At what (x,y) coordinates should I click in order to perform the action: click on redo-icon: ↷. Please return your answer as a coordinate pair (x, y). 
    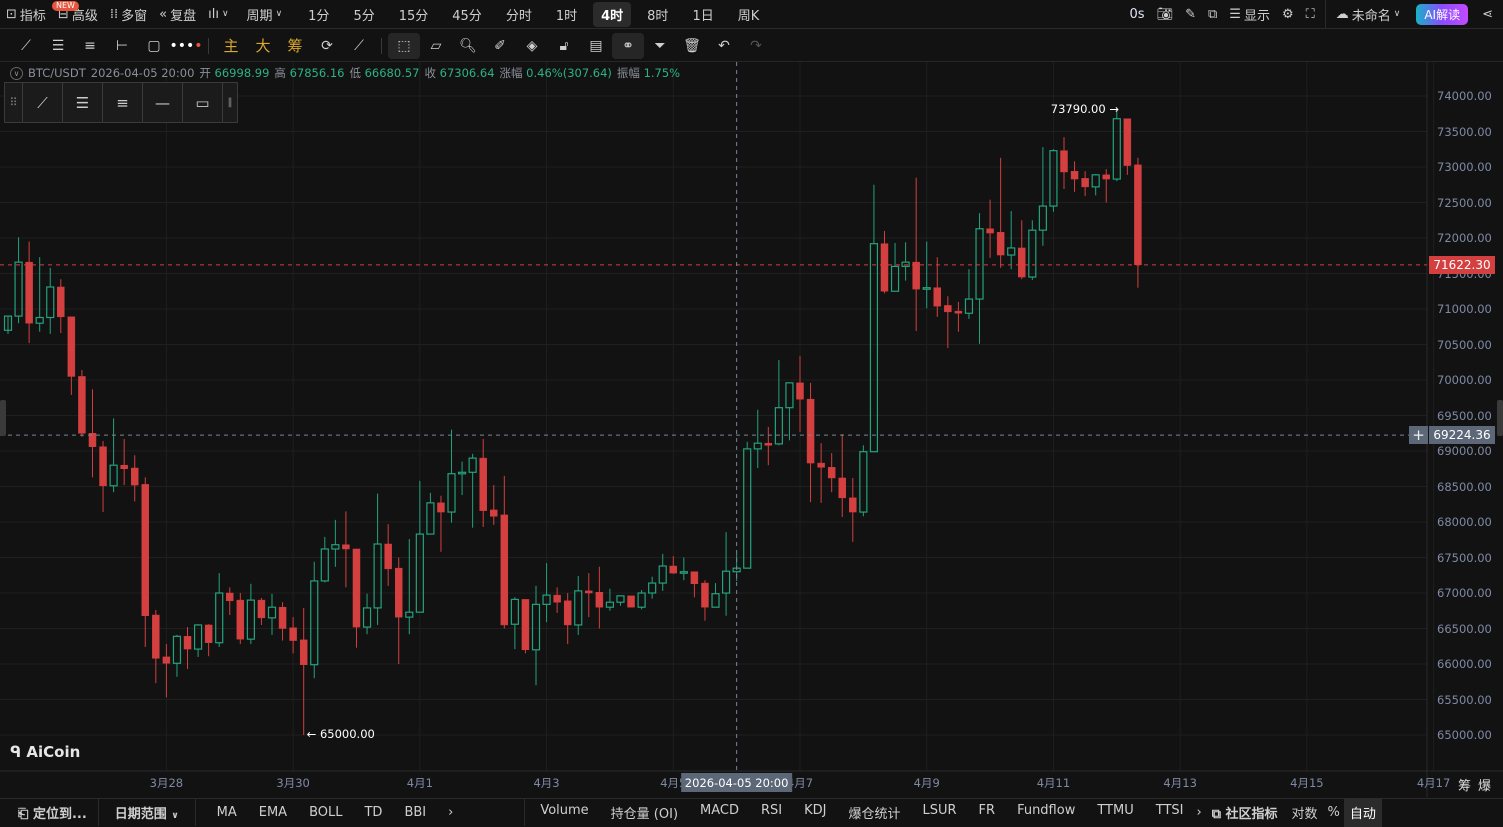
    Looking at the image, I should click on (756, 45).